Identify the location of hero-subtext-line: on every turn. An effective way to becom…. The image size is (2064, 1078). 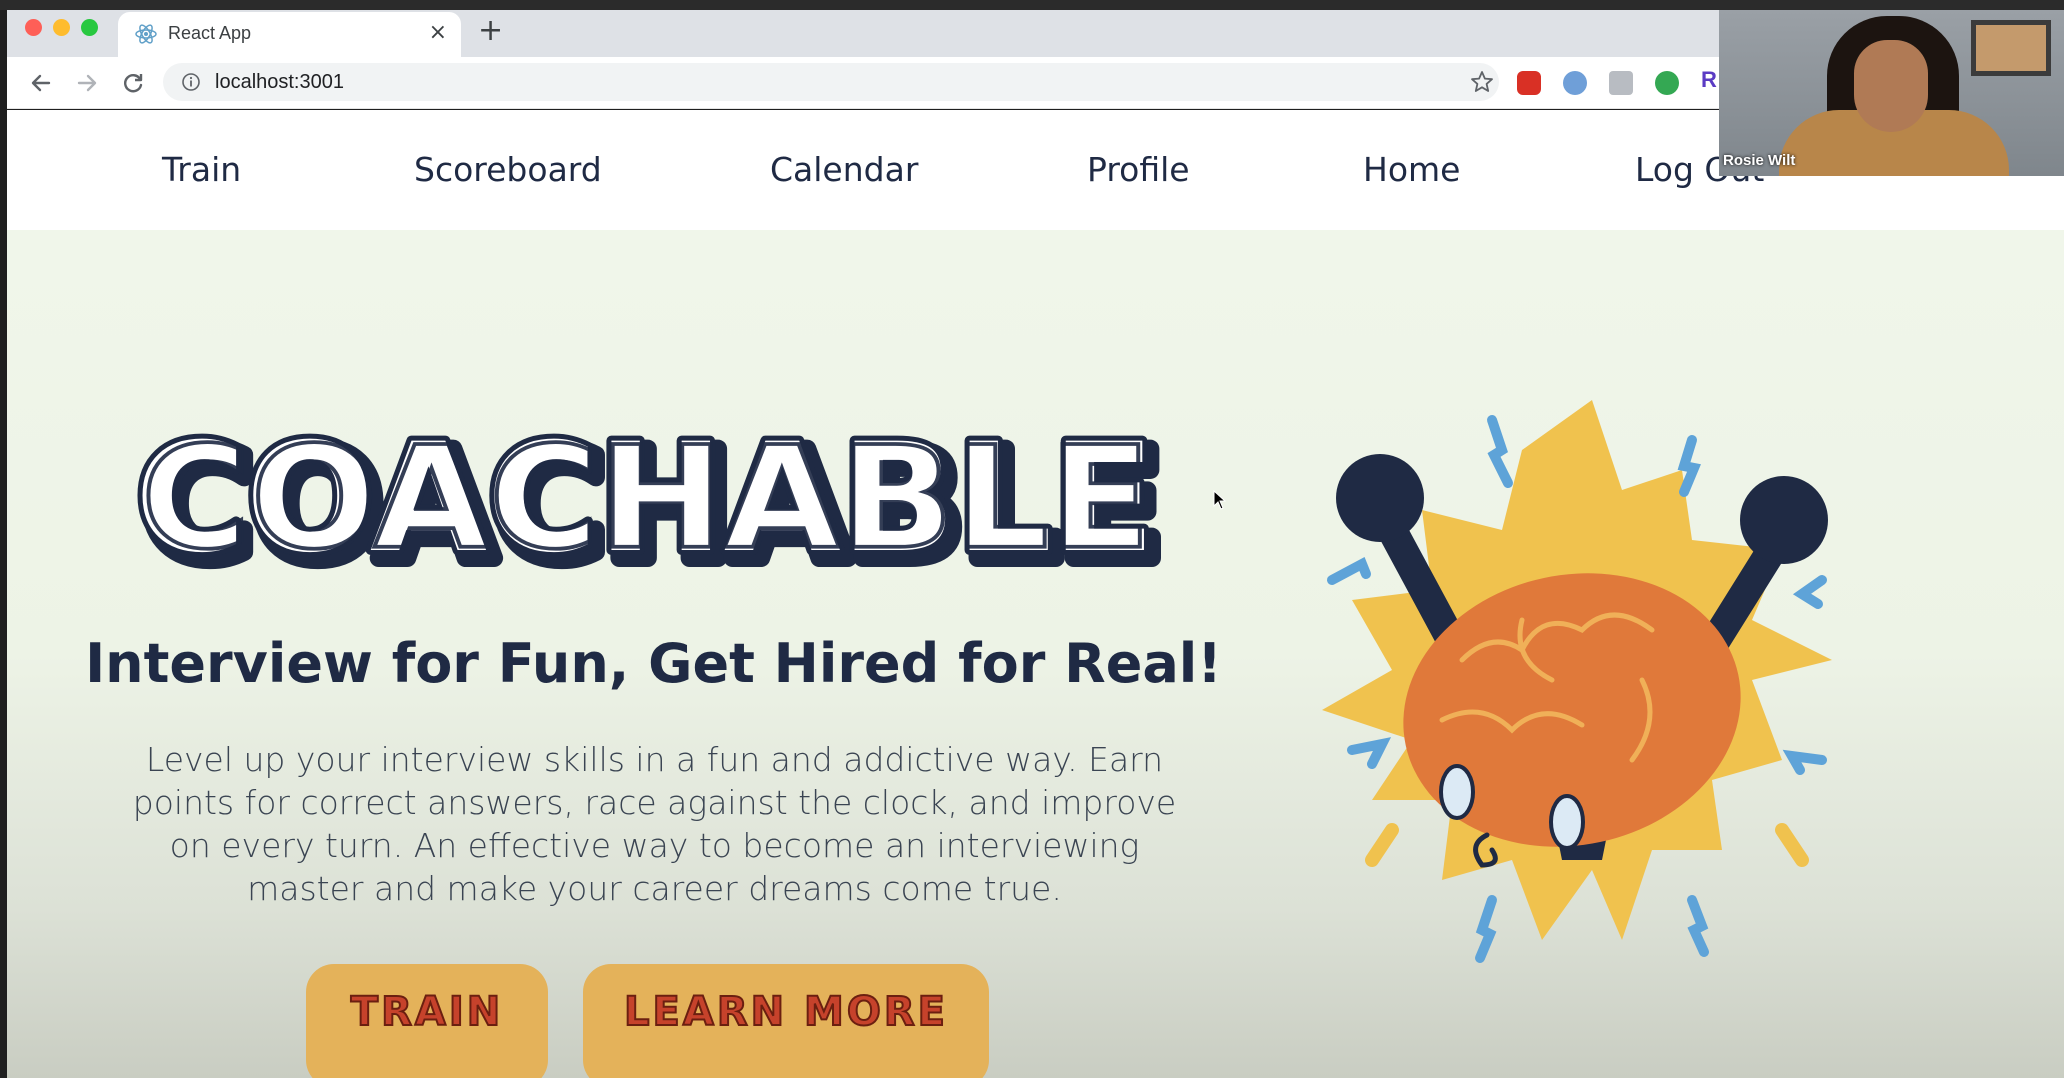
(654, 845).